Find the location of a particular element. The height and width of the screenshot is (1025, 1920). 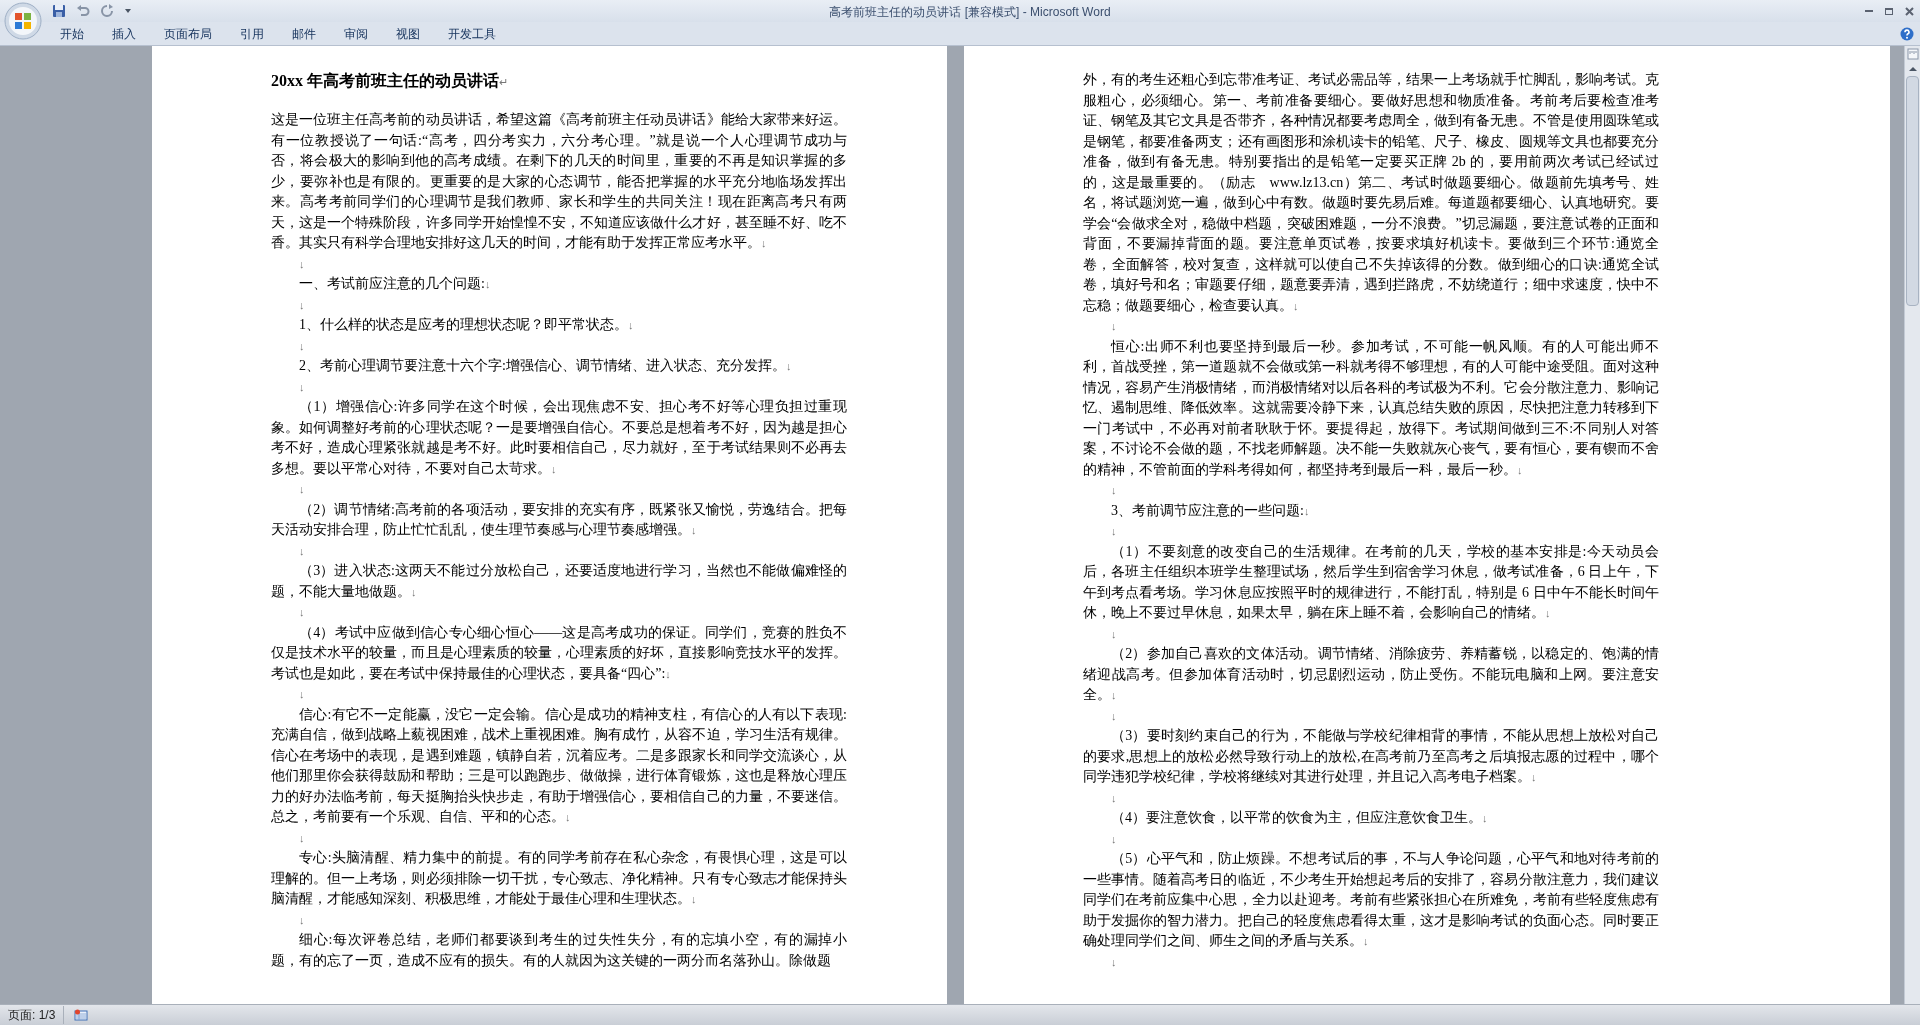

customize-caret-icon is located at coordinates (128, 11).